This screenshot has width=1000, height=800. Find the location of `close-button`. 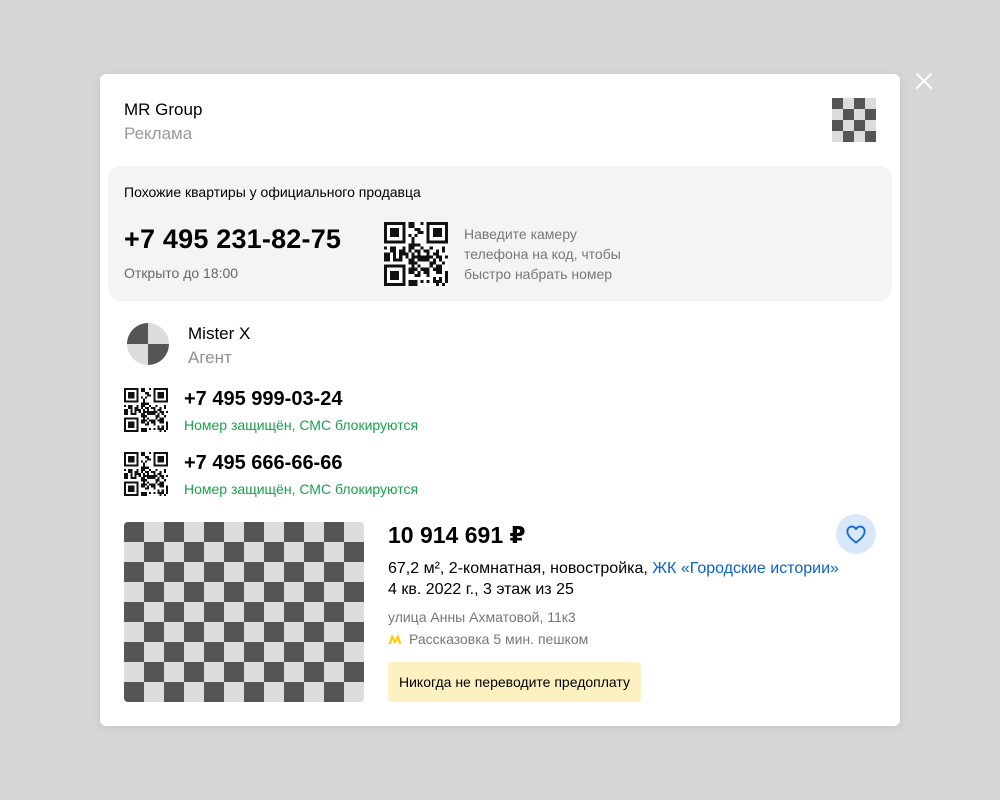

close-button is located at coordinates (924, 81).